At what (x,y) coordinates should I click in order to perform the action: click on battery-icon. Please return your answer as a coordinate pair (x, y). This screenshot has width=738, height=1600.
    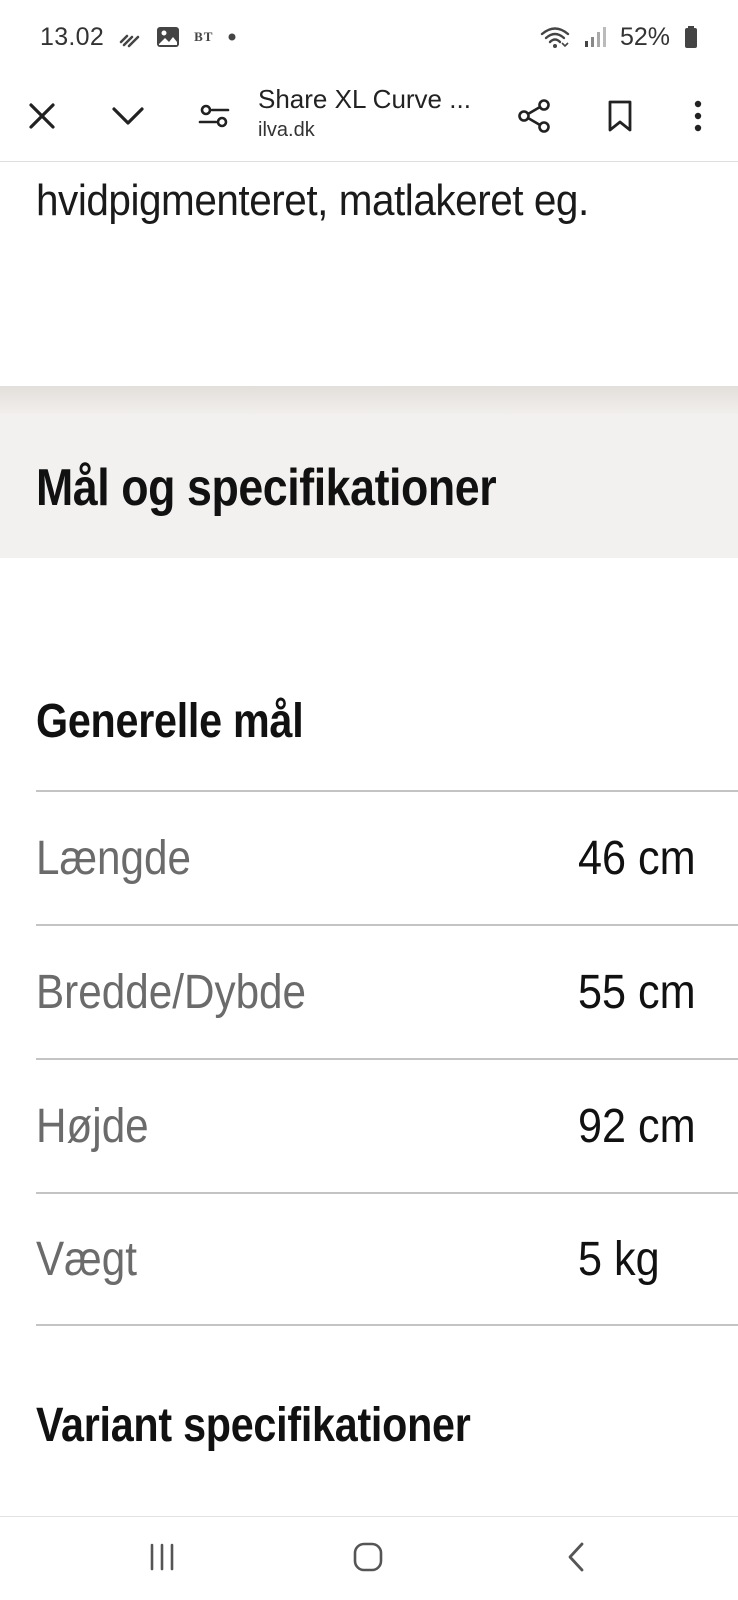
    Looking at the image, I should click on (691, 37).